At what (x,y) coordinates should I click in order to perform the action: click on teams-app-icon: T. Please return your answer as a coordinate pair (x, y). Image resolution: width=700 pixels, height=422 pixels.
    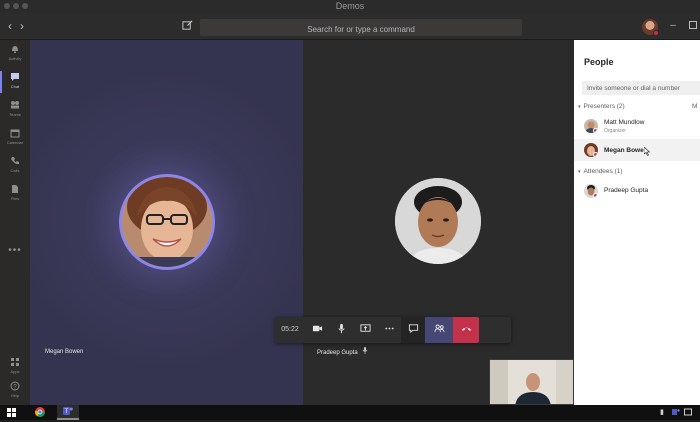
    Looking at the image, I should click on (68, 412).